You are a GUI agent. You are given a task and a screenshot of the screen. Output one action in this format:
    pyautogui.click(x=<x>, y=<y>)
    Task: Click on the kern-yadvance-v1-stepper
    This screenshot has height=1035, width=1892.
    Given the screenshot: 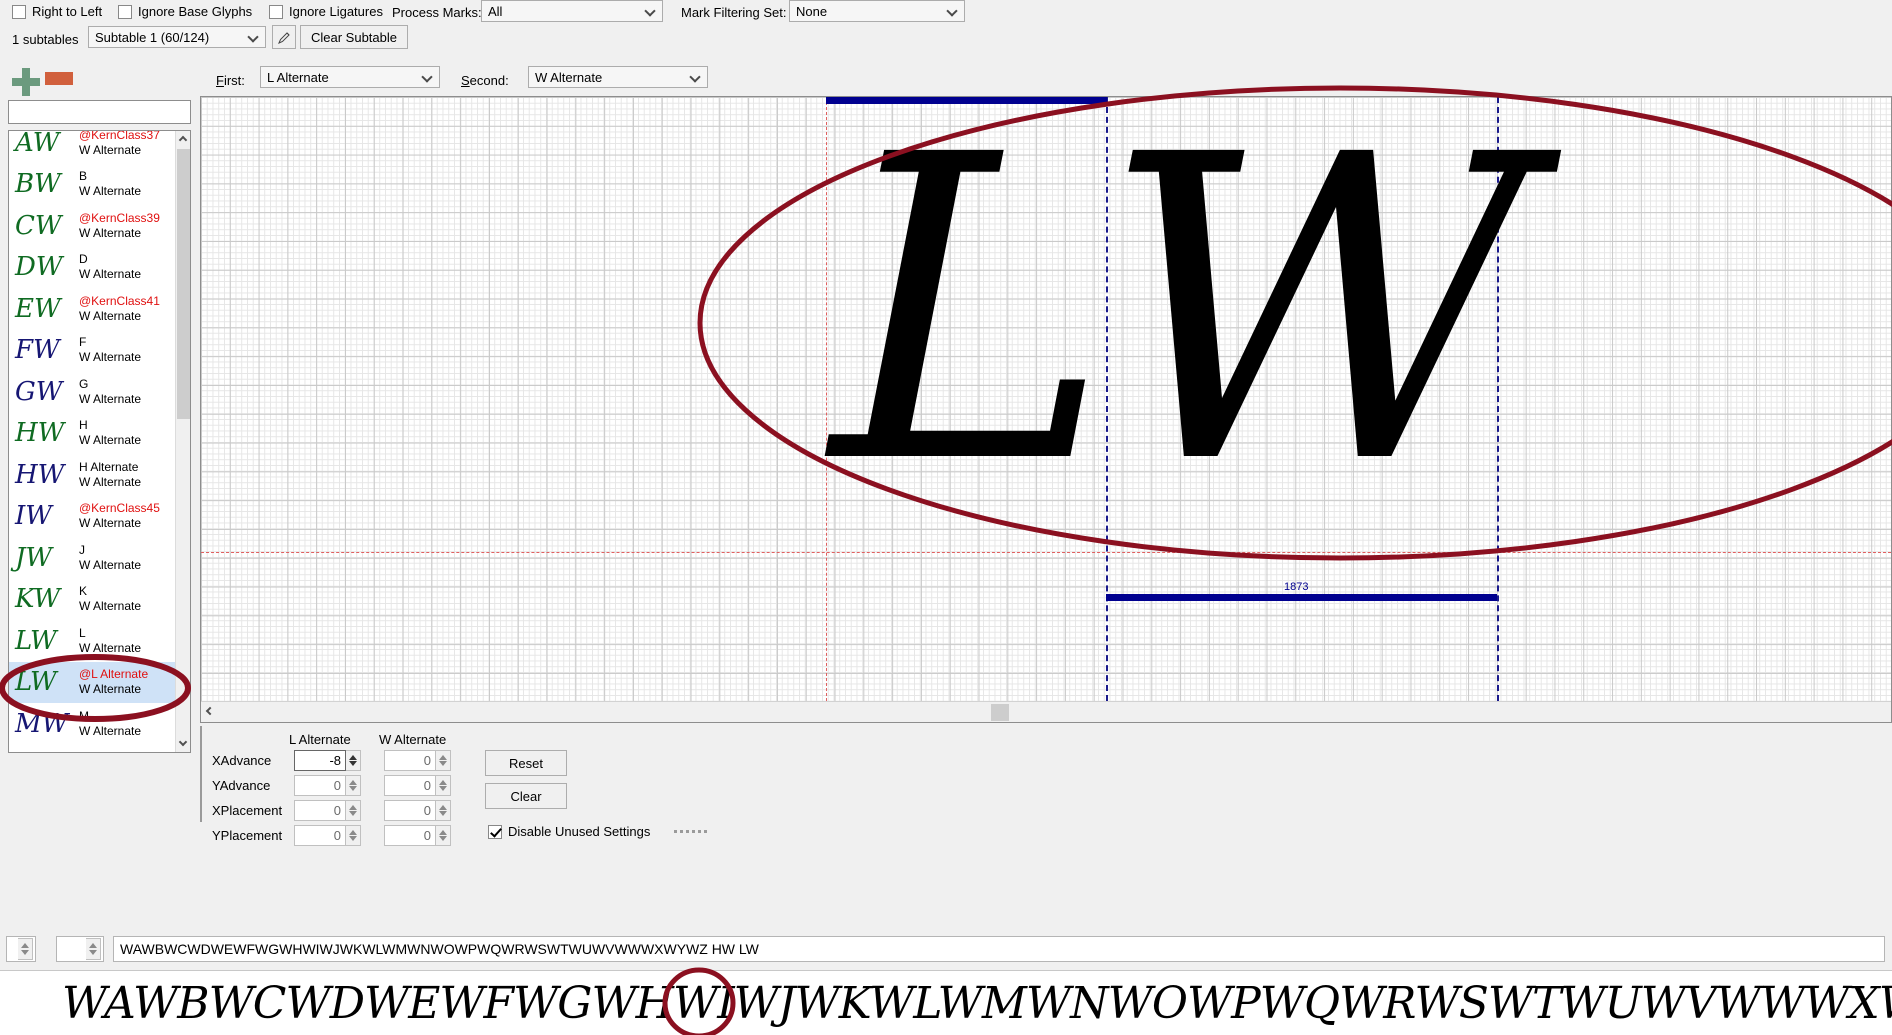 What is the action you would take?
    pyautogui.click(x=353, y=785)
    